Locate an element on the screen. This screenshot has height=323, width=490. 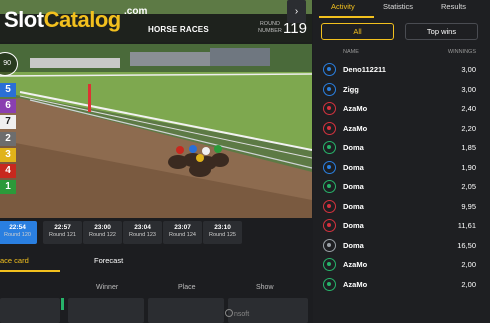
filter-top-wins-button: Top wins is located at coordinates (441, 31).